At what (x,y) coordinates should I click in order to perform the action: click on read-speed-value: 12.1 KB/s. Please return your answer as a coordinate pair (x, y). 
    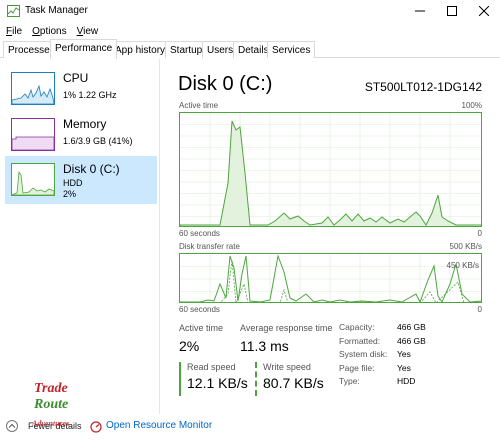
    Looking at the image, I should click on (217, 383).